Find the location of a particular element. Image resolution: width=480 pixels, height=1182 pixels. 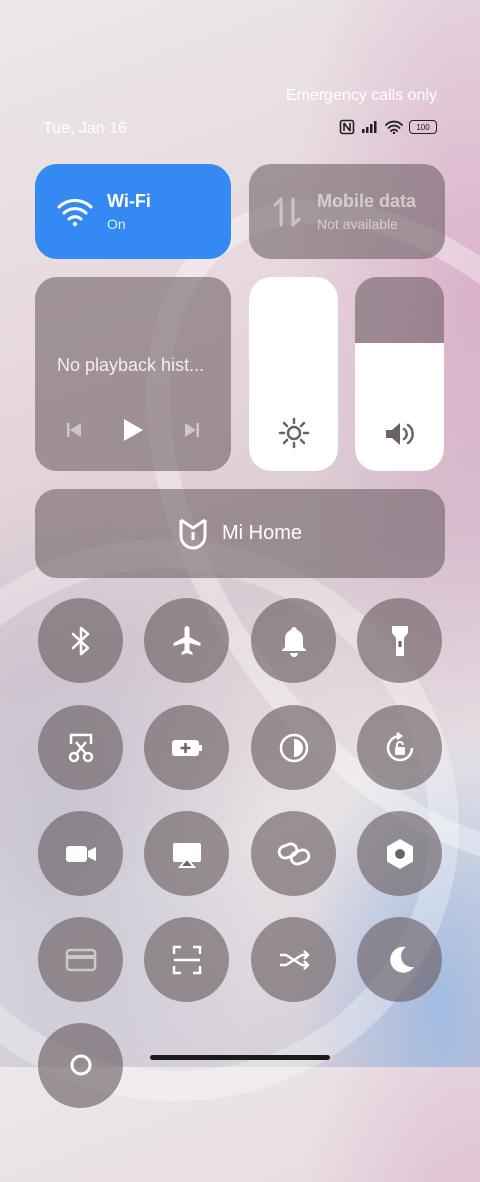

cast-icon is located at coordinates (186, 855).